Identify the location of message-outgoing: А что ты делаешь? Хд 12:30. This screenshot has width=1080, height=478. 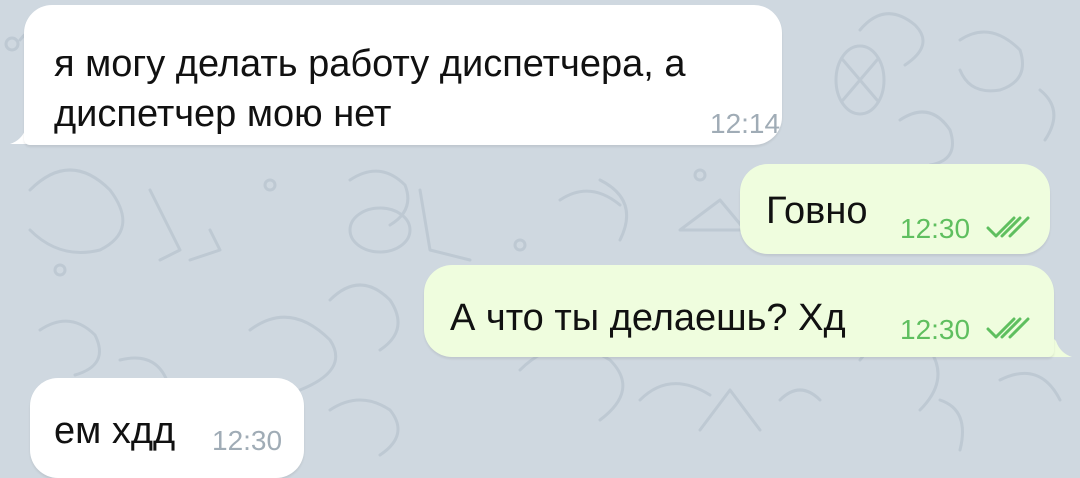
(739, 311).